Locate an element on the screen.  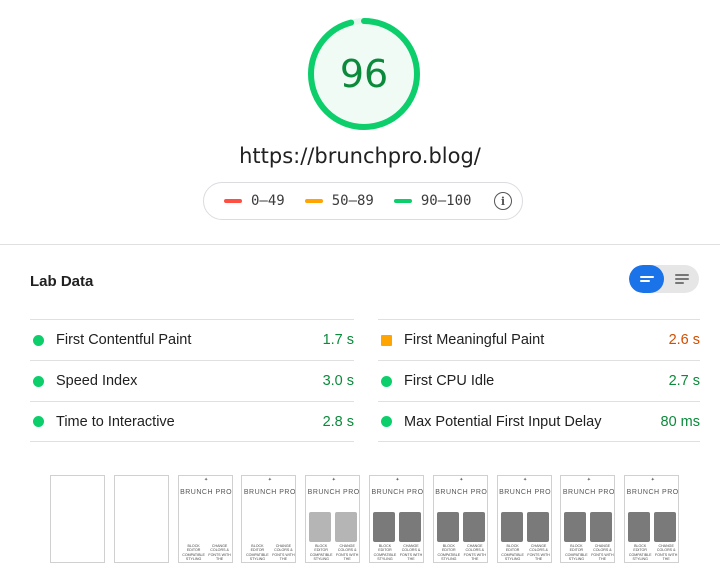
expanded-view-icon is located at coordinates (646, 279).